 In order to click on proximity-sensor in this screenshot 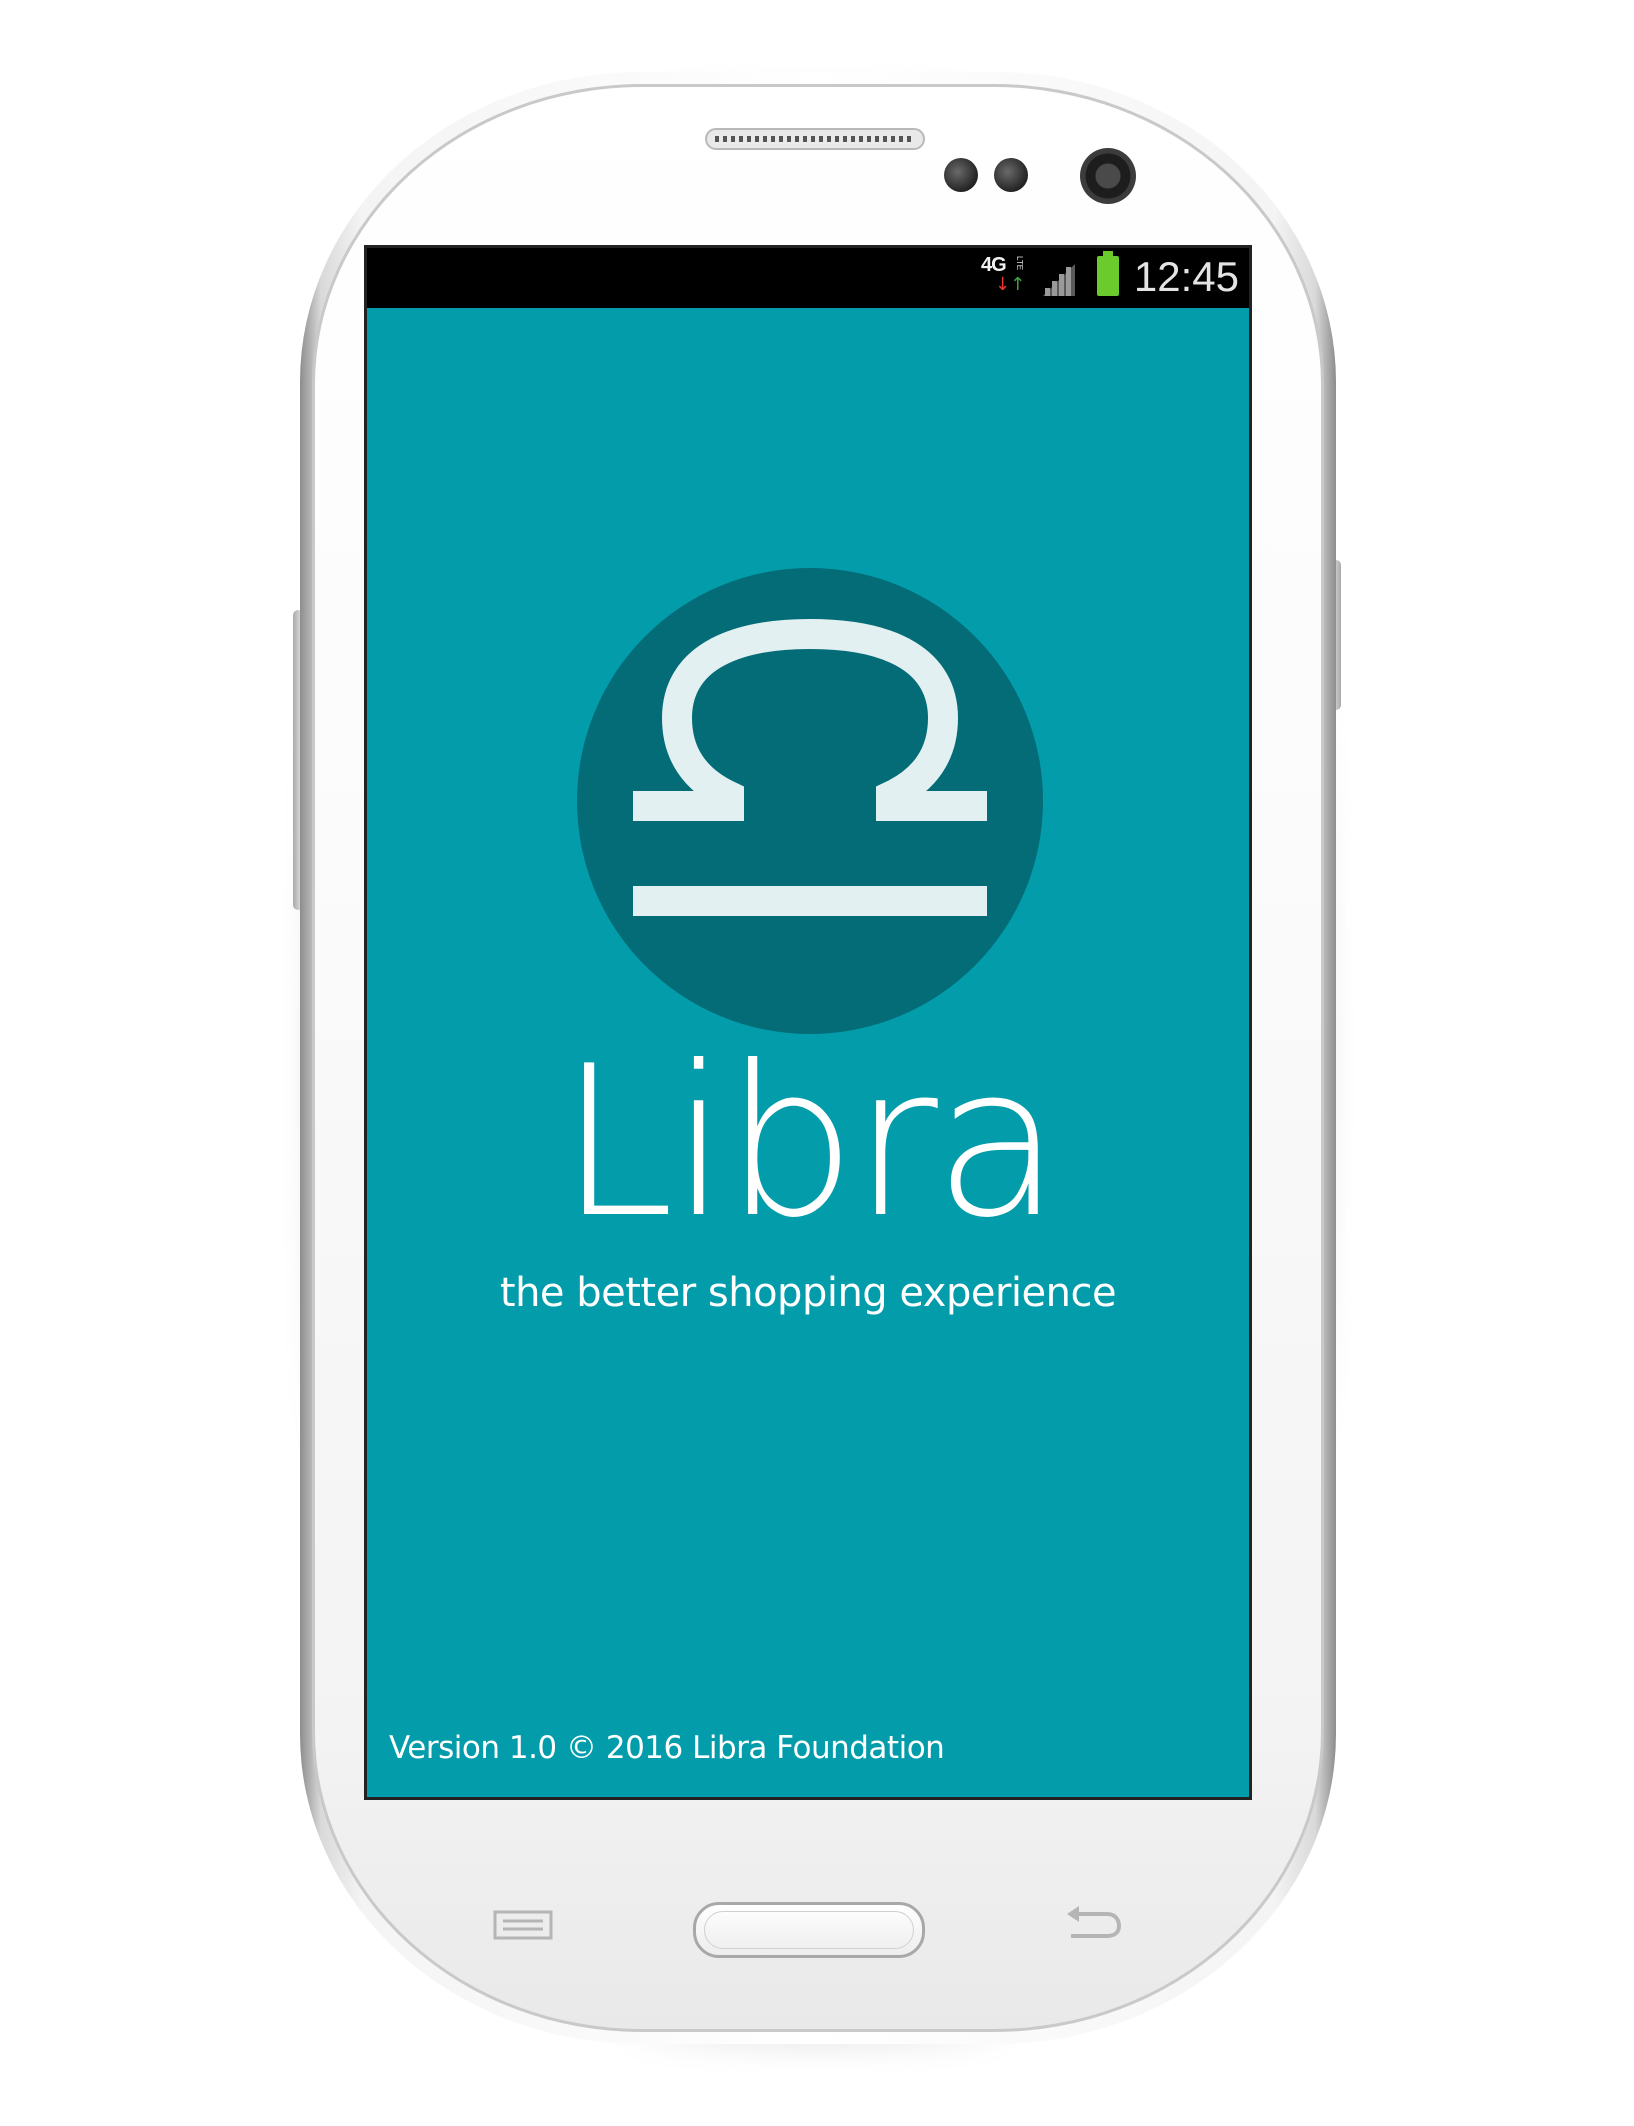, I will do `click(961, 175)`.